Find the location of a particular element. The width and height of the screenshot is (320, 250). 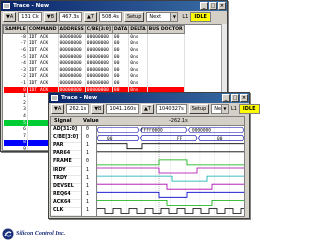

table-cell: -6 is located at coordinates (15, 50).